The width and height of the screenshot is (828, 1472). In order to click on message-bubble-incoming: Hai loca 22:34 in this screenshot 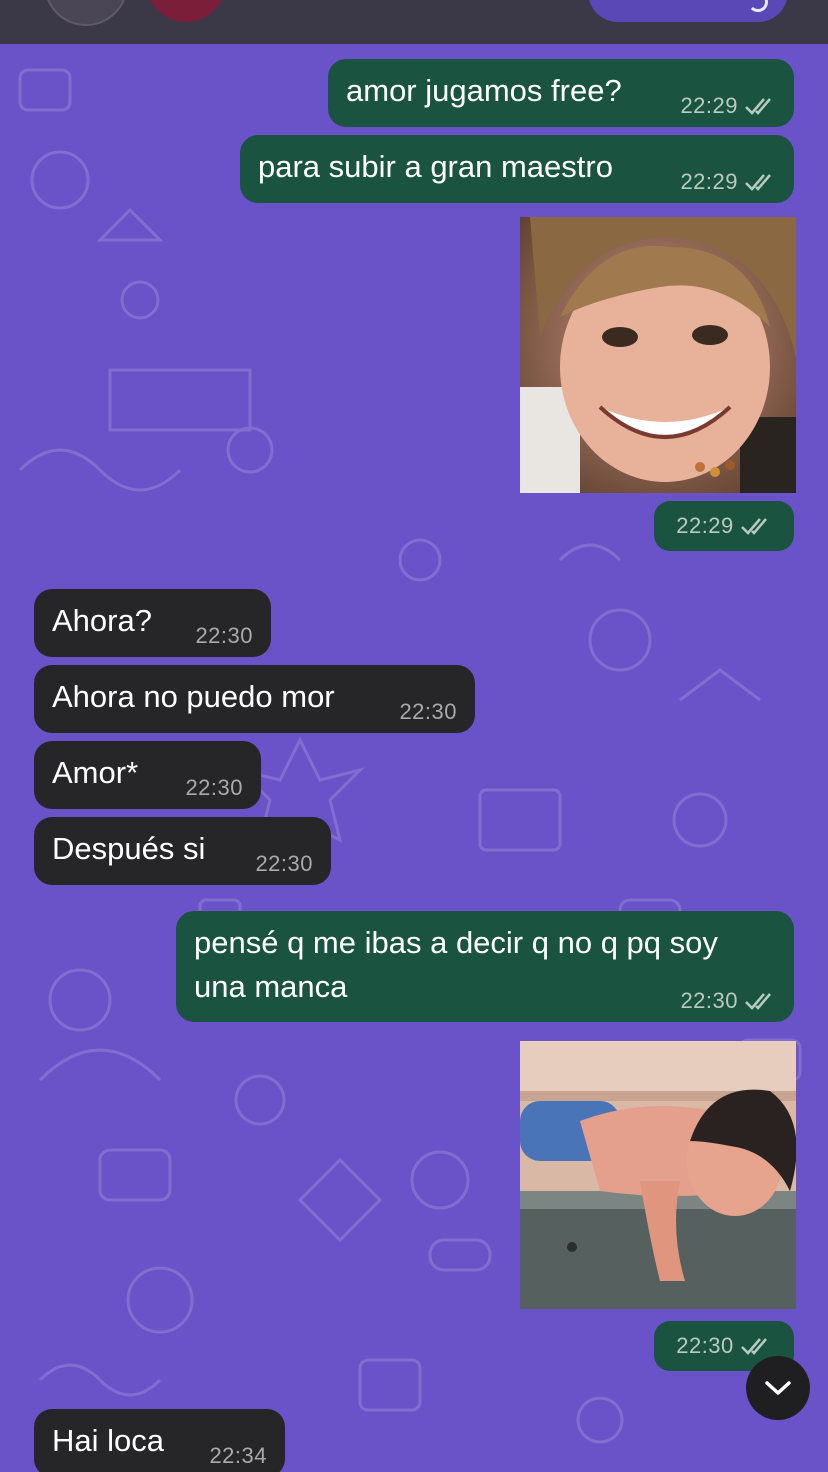, I will do `click(159, 1440)`.